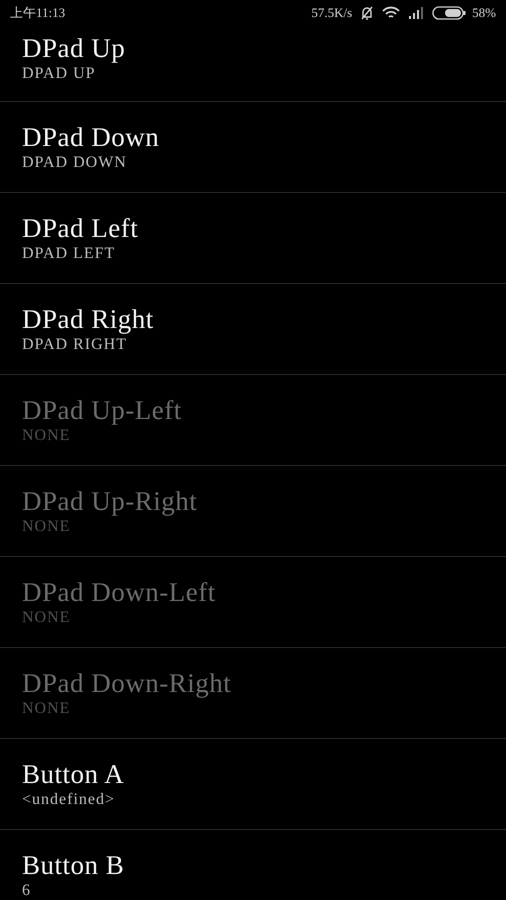  What do you see at coordinates (253, 329) in the screenshot?
I see `preference-item: DPad Right DPAD RIGHT` at bounding box center [253, 329].